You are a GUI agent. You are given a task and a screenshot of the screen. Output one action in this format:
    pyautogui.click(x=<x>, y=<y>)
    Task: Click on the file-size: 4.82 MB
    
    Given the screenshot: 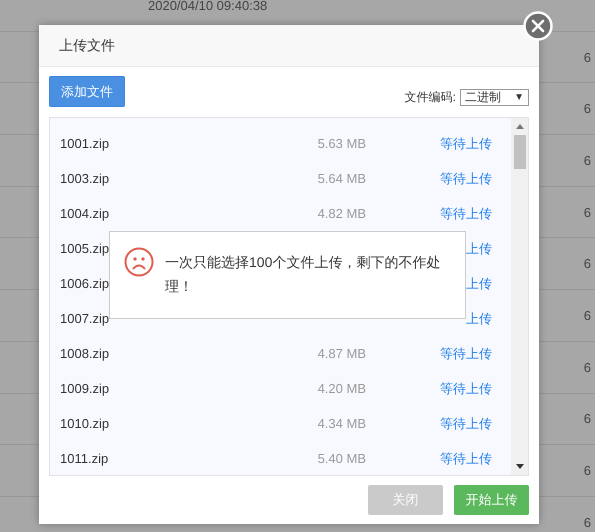 What is the action you would take?
    pyautogui.click(x=342, y=213)
    